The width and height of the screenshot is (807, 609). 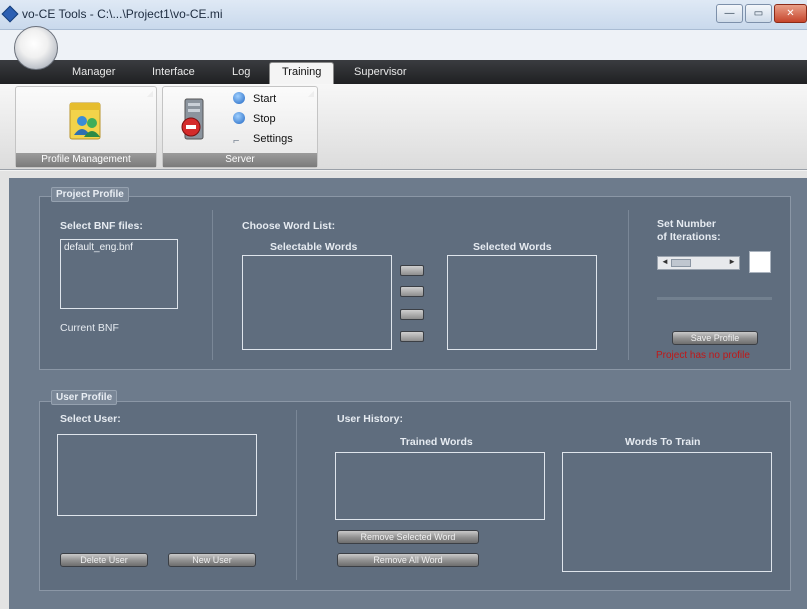 What do you see at coordinates (729, 13) in the screenshot?
I see `minimize-button: —` at bounding box center [729, 13].